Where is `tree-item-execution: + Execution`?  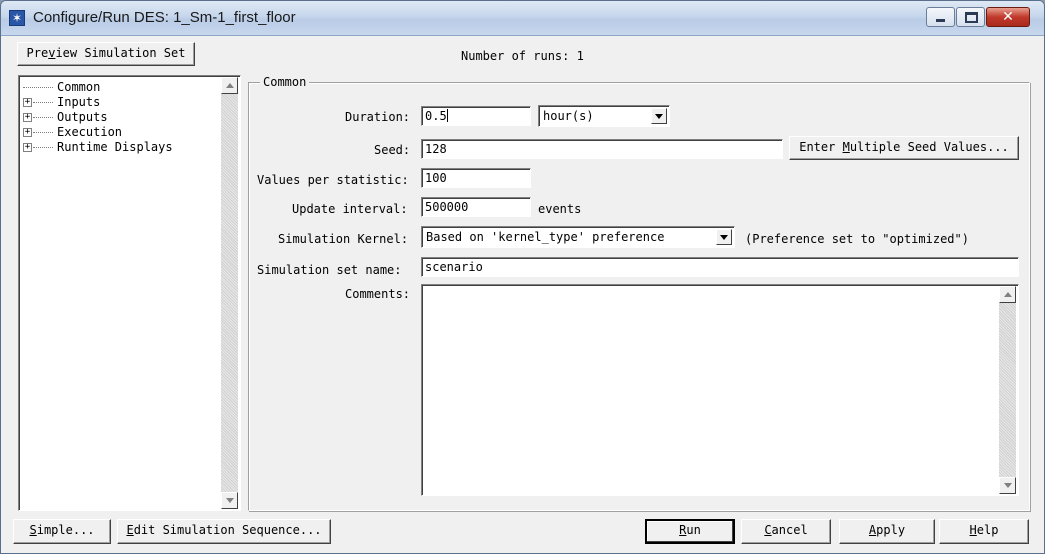 tree-item-execution: + Execution is located at coordinates (72, 132).